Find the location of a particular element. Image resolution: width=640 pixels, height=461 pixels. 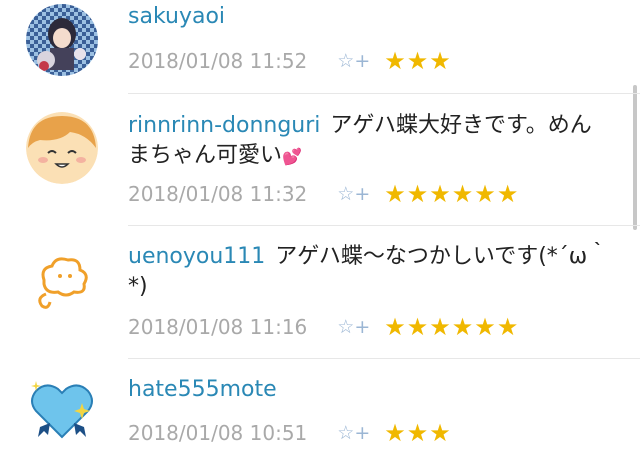

comment-username: rinnrinn-donnguri is located at coordinates (224, 125).